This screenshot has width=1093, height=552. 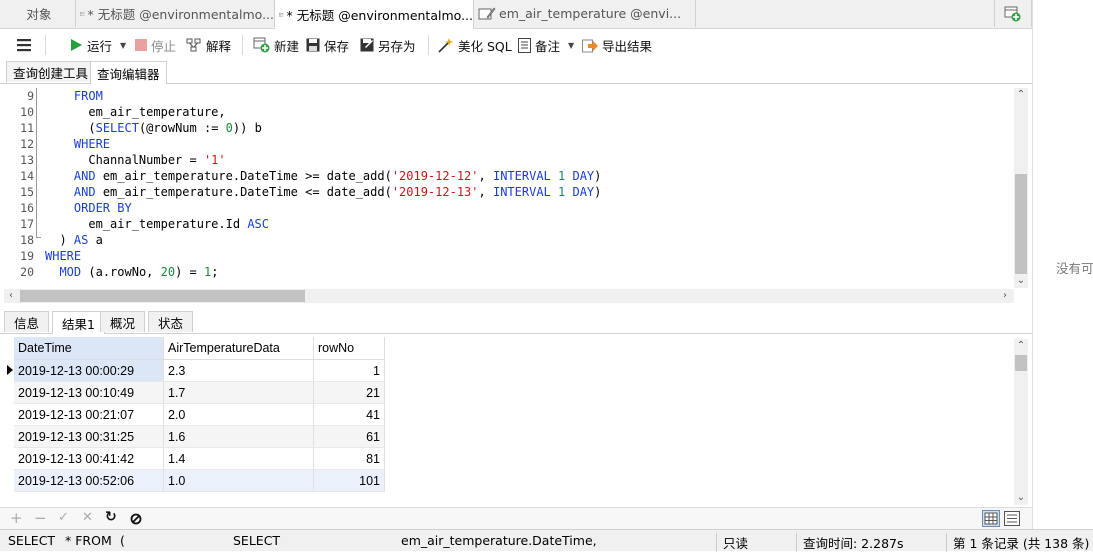 I want to click on table-row: 2019-12-13 00:52:06 1.0 101, so click(x=199, y=480).